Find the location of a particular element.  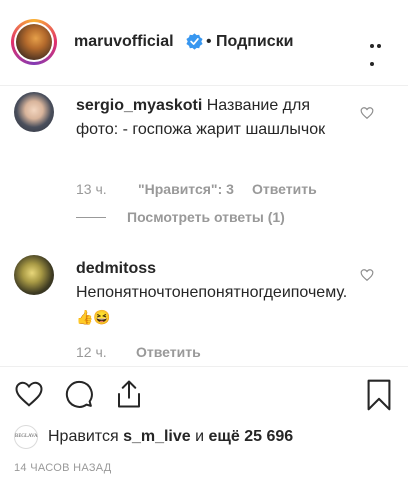

action-bar-divider is located at coordinates (204, 366).